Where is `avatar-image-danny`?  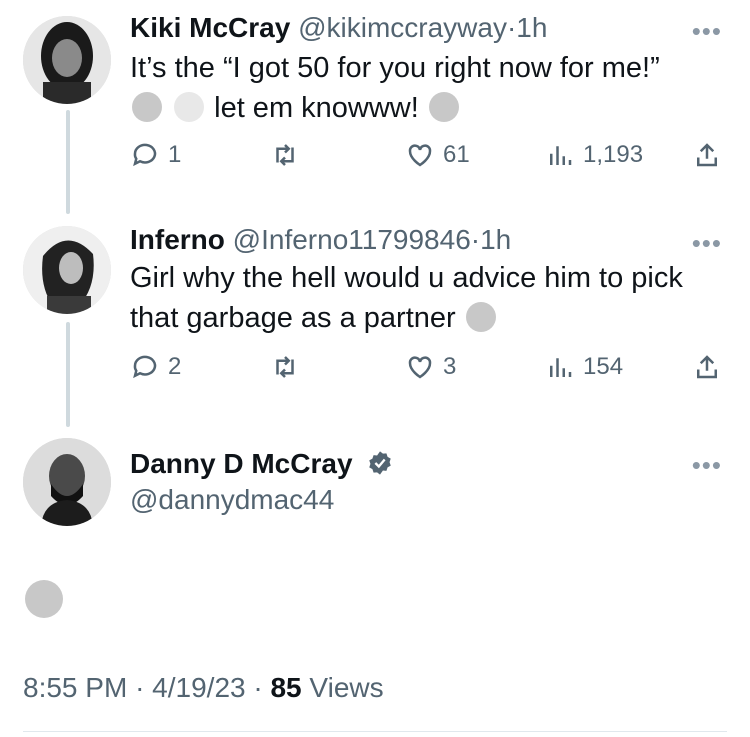
avatar-image-danny is located at coordinates (67, 482).